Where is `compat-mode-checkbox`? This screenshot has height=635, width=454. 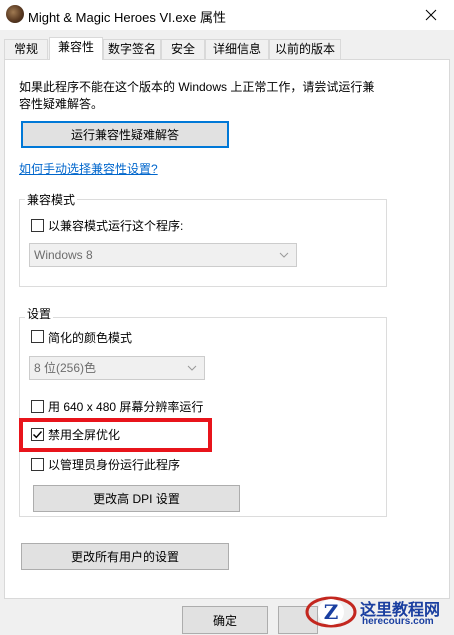
compat-mode-checkbox is located at coordinates (37, 225).